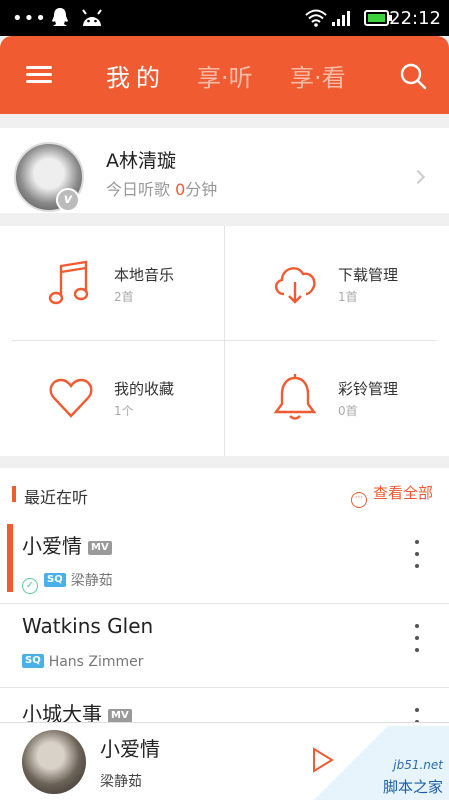 The width and height of the screenshot is (449, 800). Describe the element at coordinates (348, 411) in the screenshot. I see `grid-count: 0首` at that location.